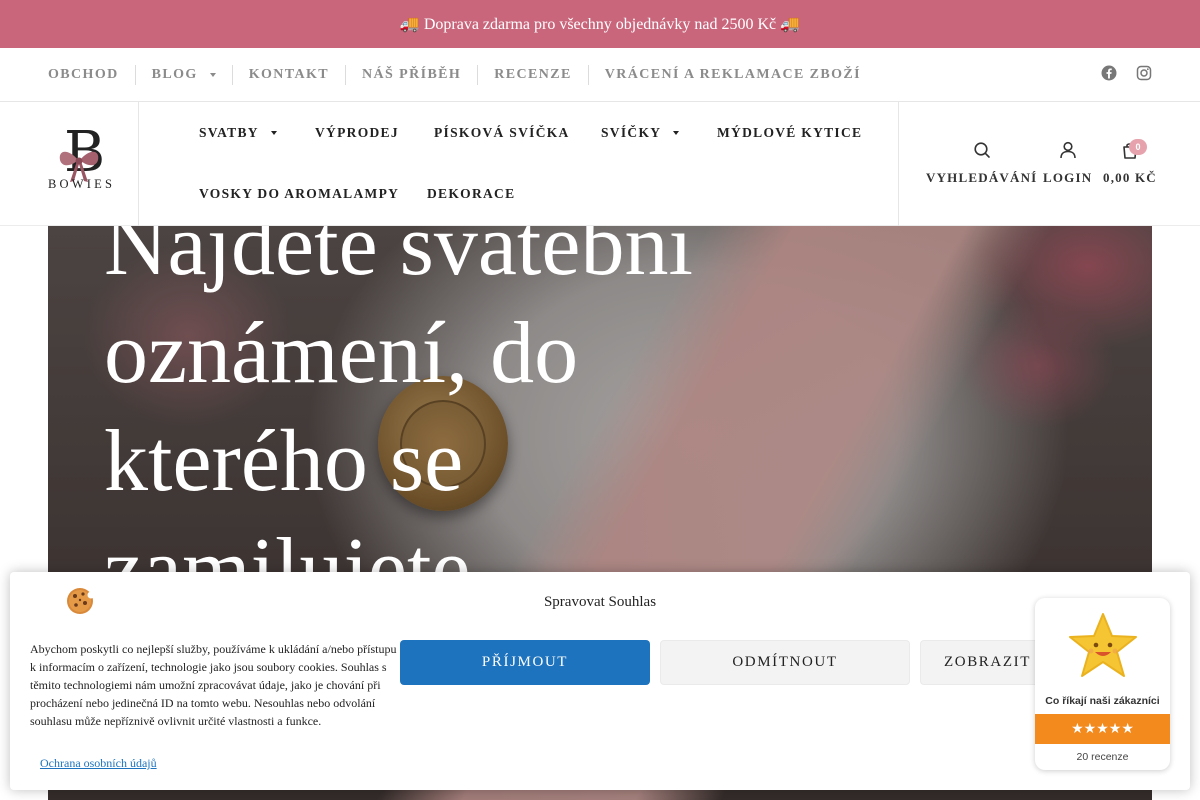 The width and height of the screenshot is (1200, 800). Describe the element at coordinates (982, 177) in the screenshot. I see `search-label: VYHLEDÁVÁNÍ` at that location.